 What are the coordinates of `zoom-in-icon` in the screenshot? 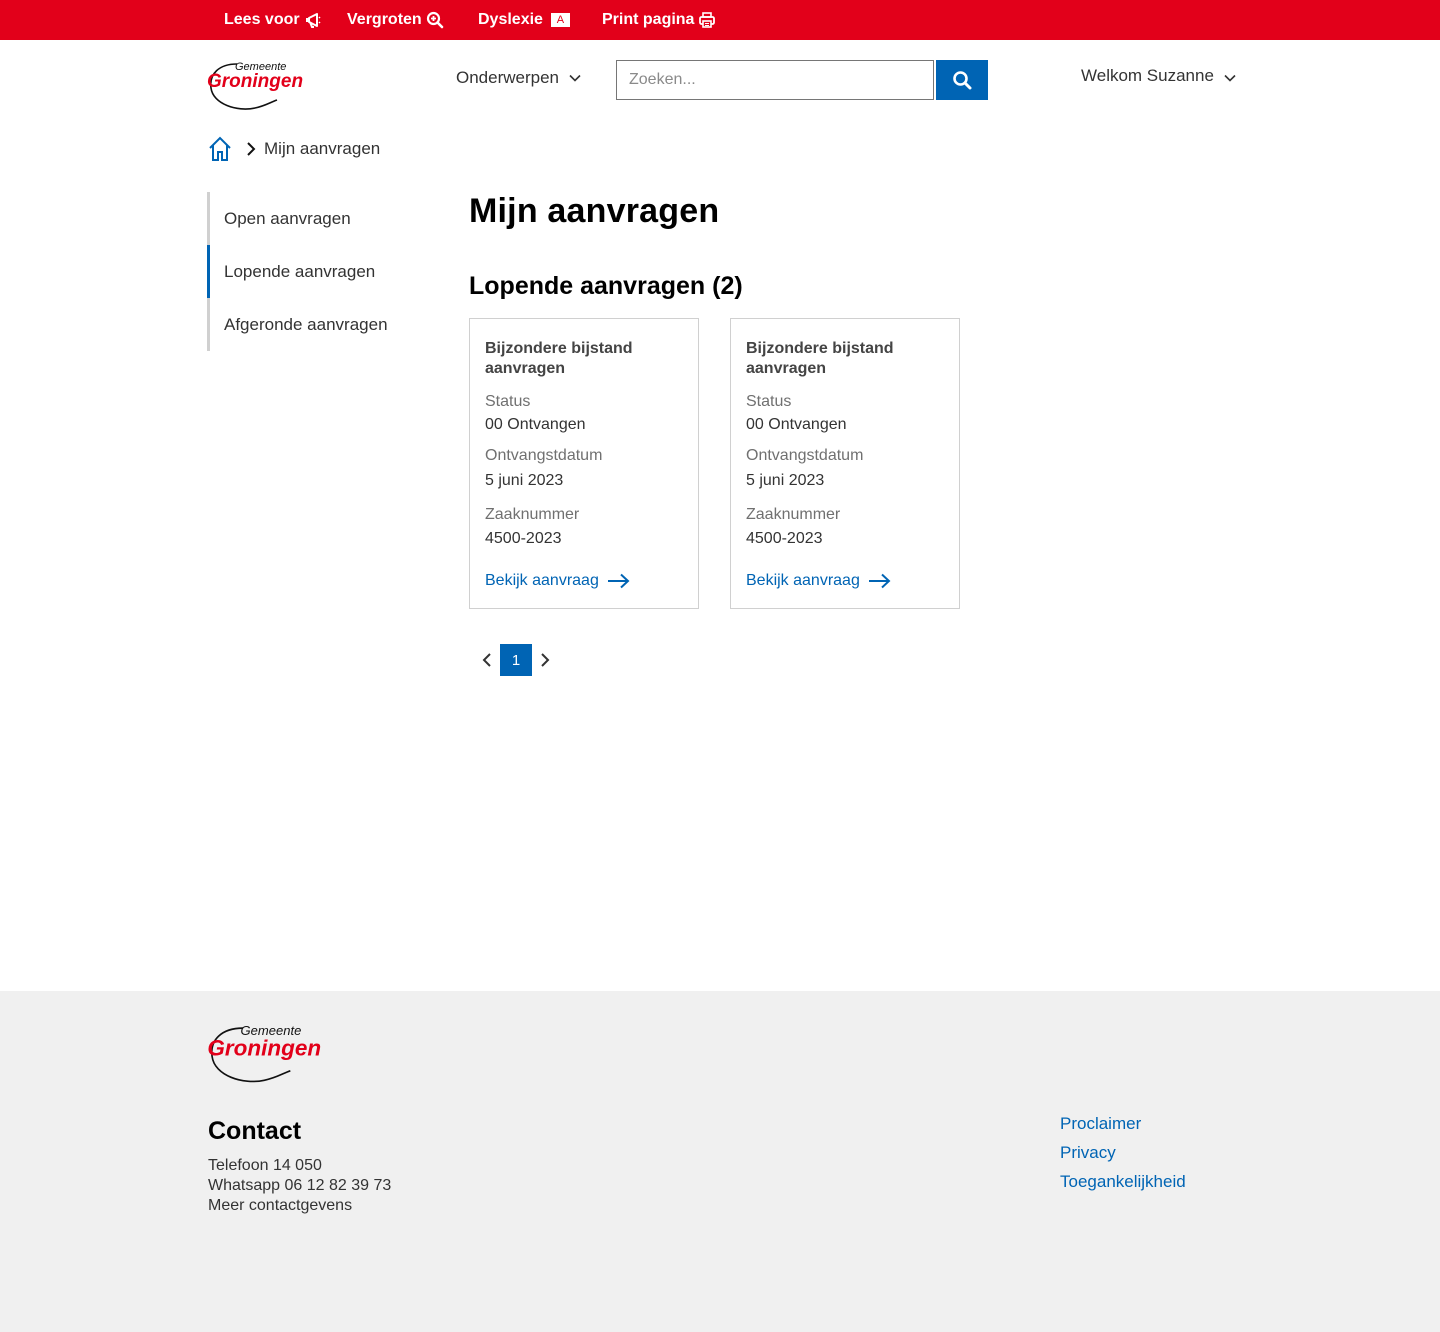 It's located at (434, 20).